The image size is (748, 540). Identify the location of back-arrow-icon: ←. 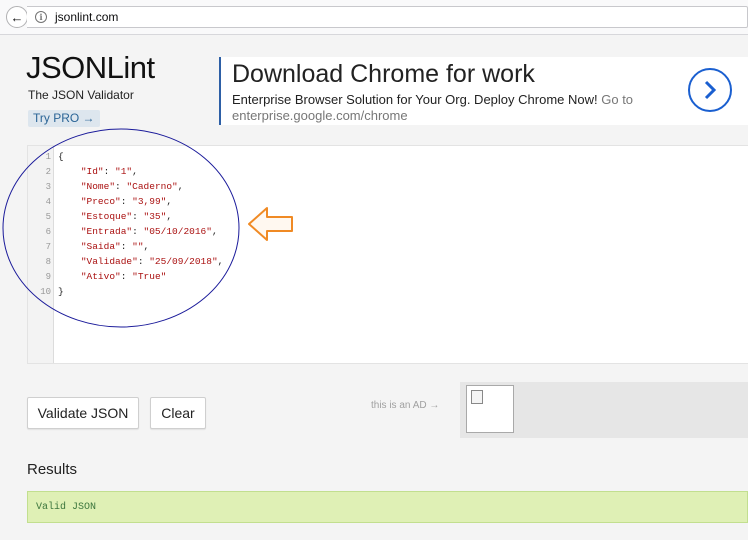
(17, 17).